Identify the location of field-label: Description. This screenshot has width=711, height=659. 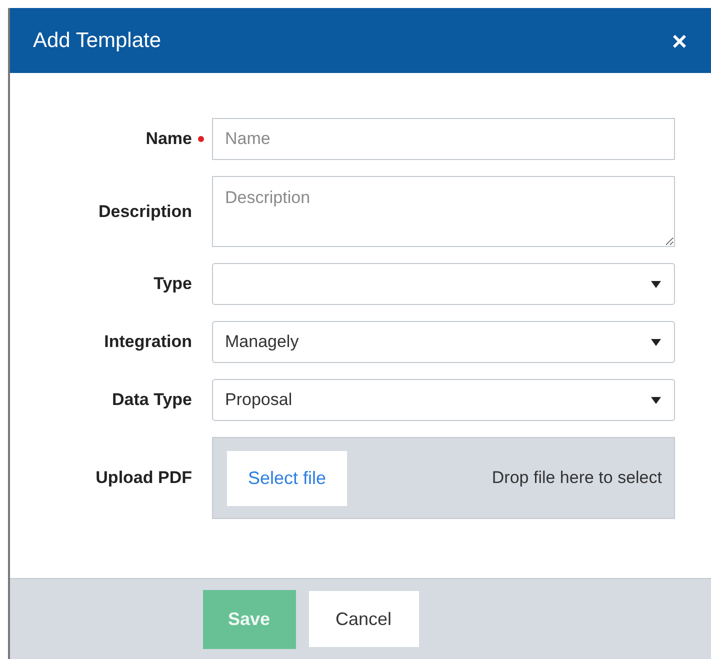
(145, 211).